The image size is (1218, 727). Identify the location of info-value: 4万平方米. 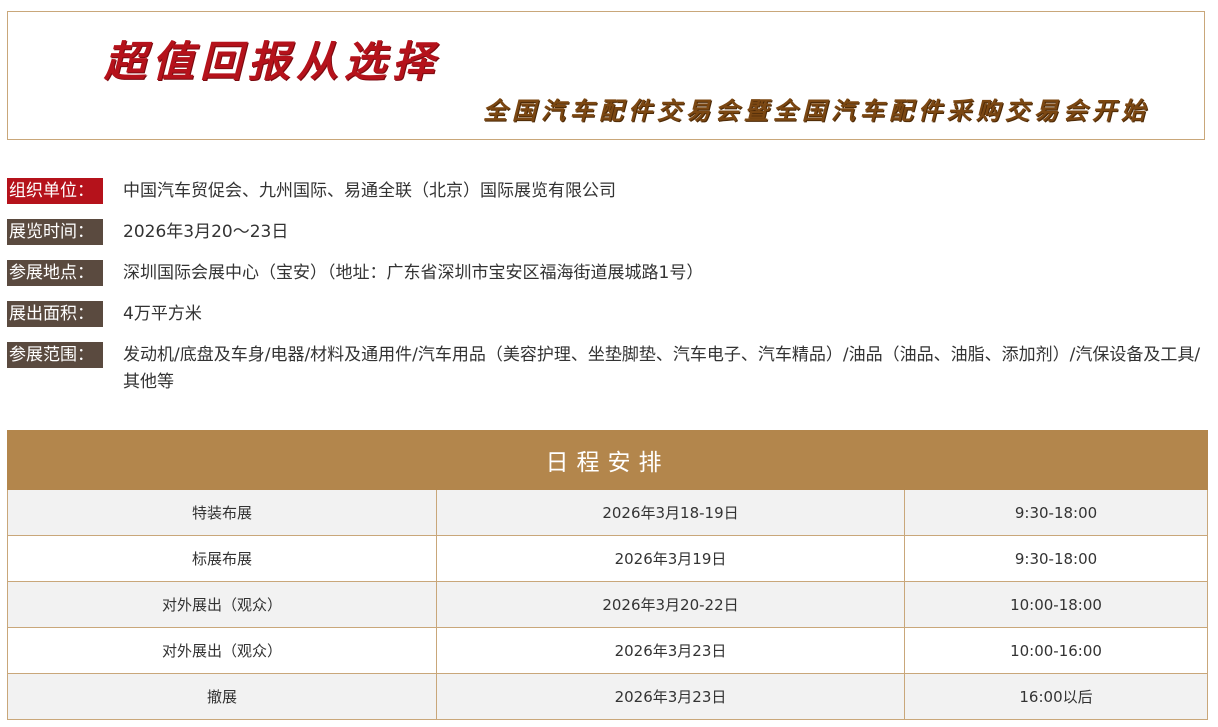
(162, 314).